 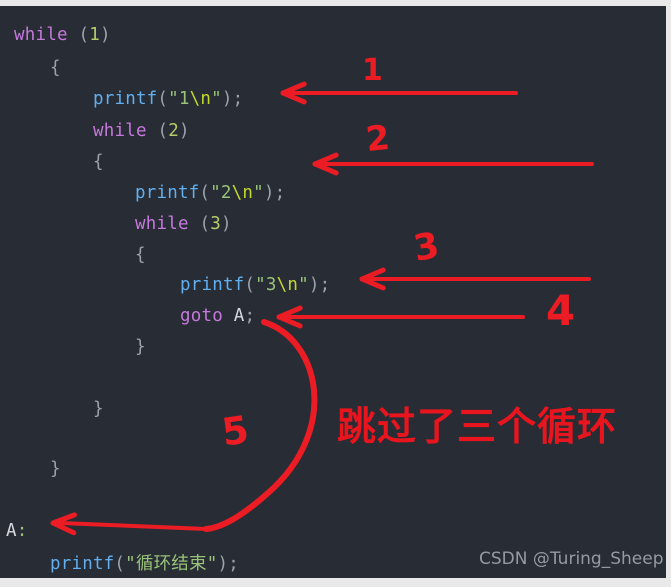 What do you see at coordinates (668, 292) in the screenshot?
I see `page-right-edge` at bounding box center [668, 292].